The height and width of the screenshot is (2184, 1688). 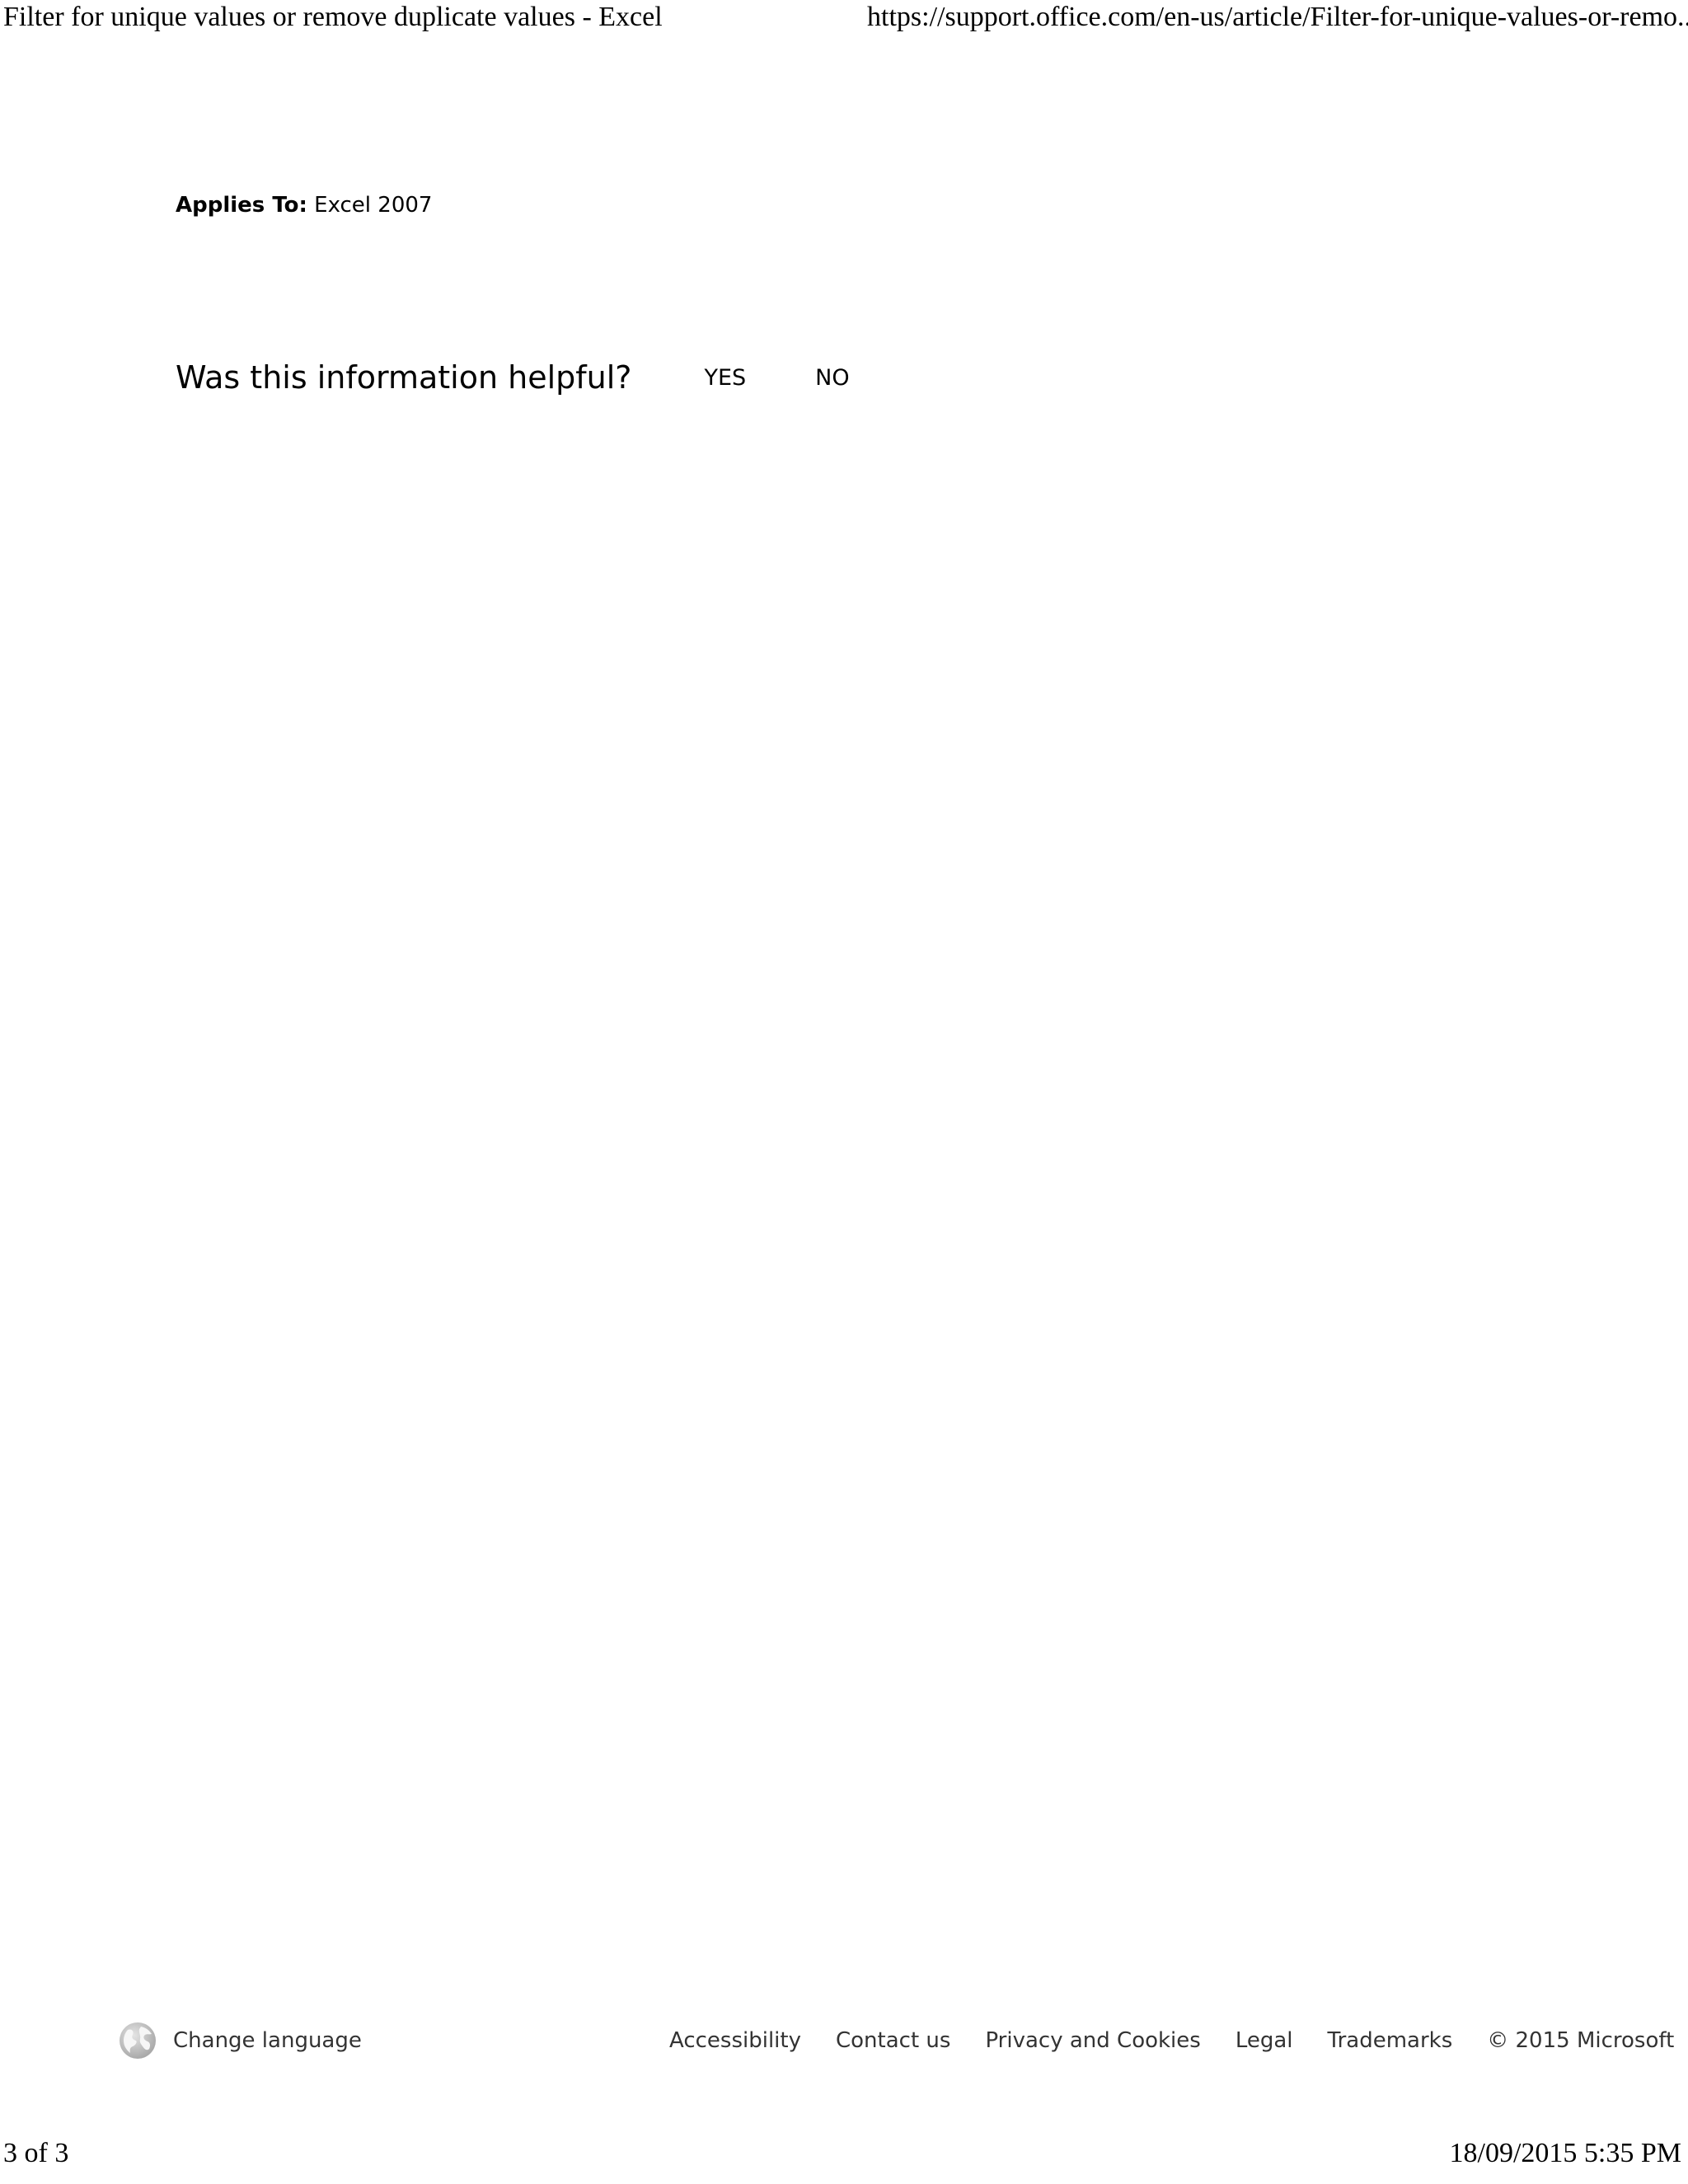 What do you see at coordinates (1093, 2040) in the screenshot?
I see `footer-link-privacy-and-cookies: Privacy and Cookies` at bounding box center [1093, 2040].